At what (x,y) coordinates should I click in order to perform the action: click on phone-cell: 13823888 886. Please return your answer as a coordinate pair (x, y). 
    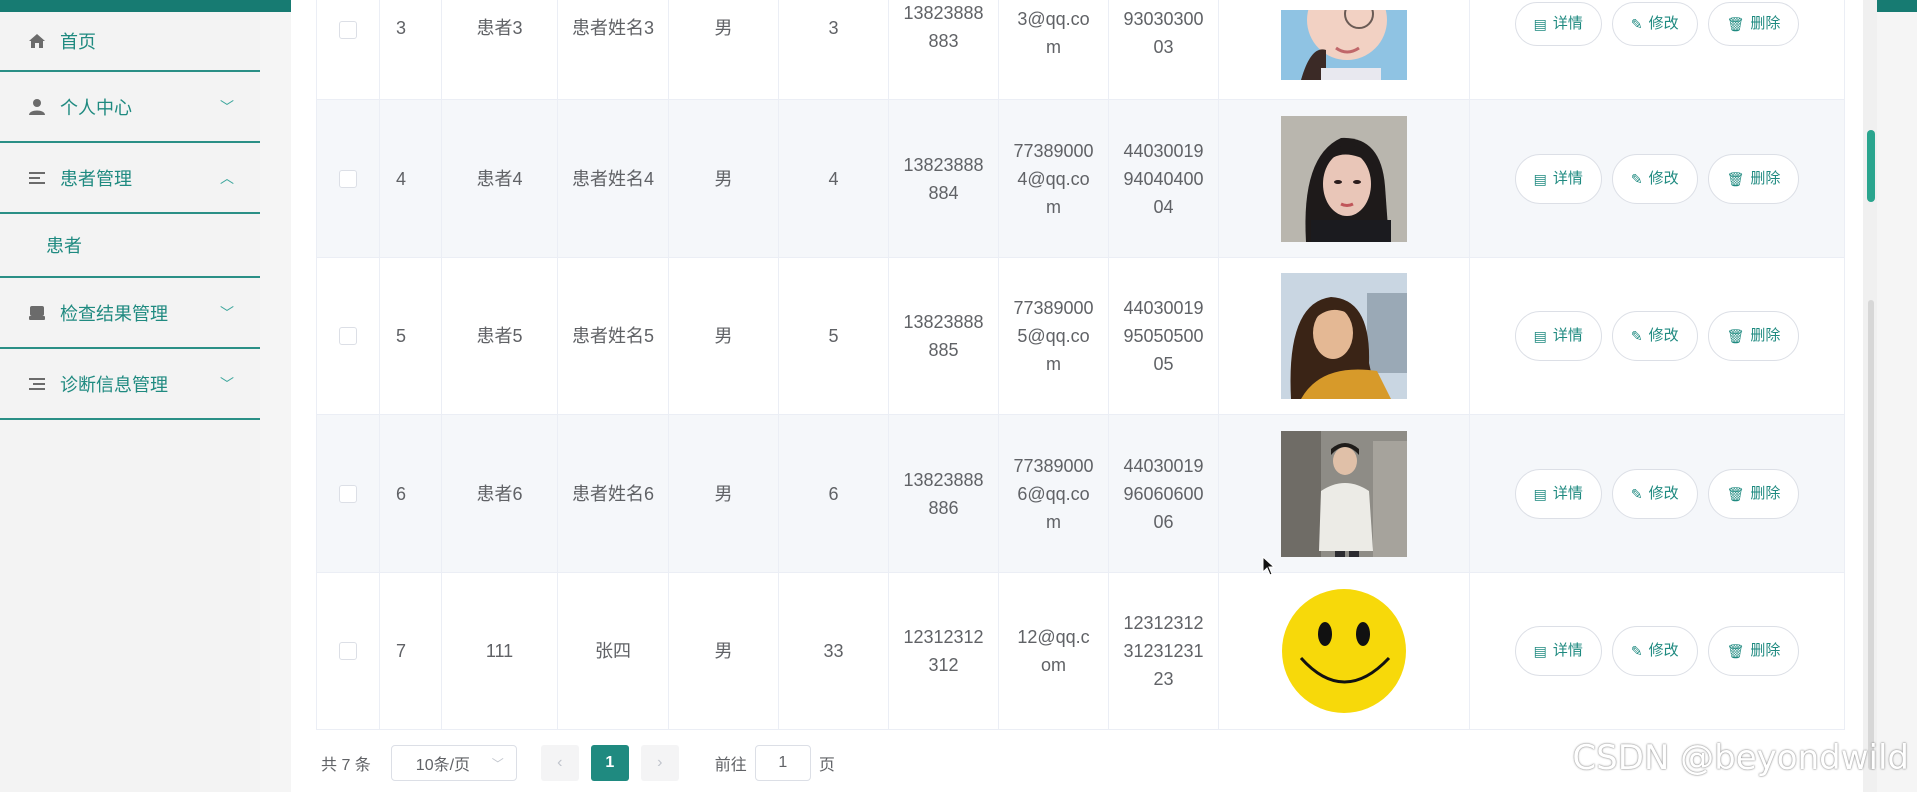
    Looking at the image, I should click on (943, 493).